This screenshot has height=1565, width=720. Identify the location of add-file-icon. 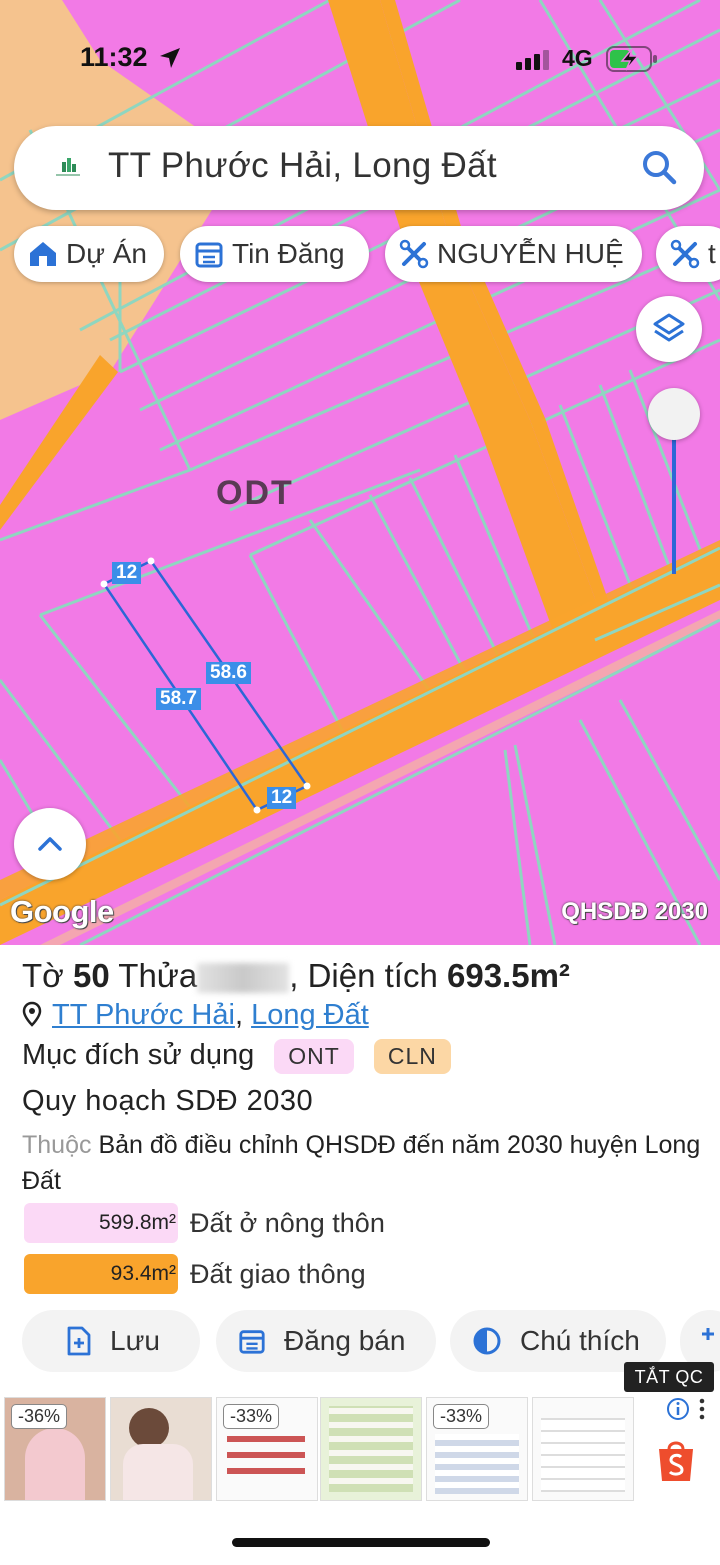
(79, 1341).